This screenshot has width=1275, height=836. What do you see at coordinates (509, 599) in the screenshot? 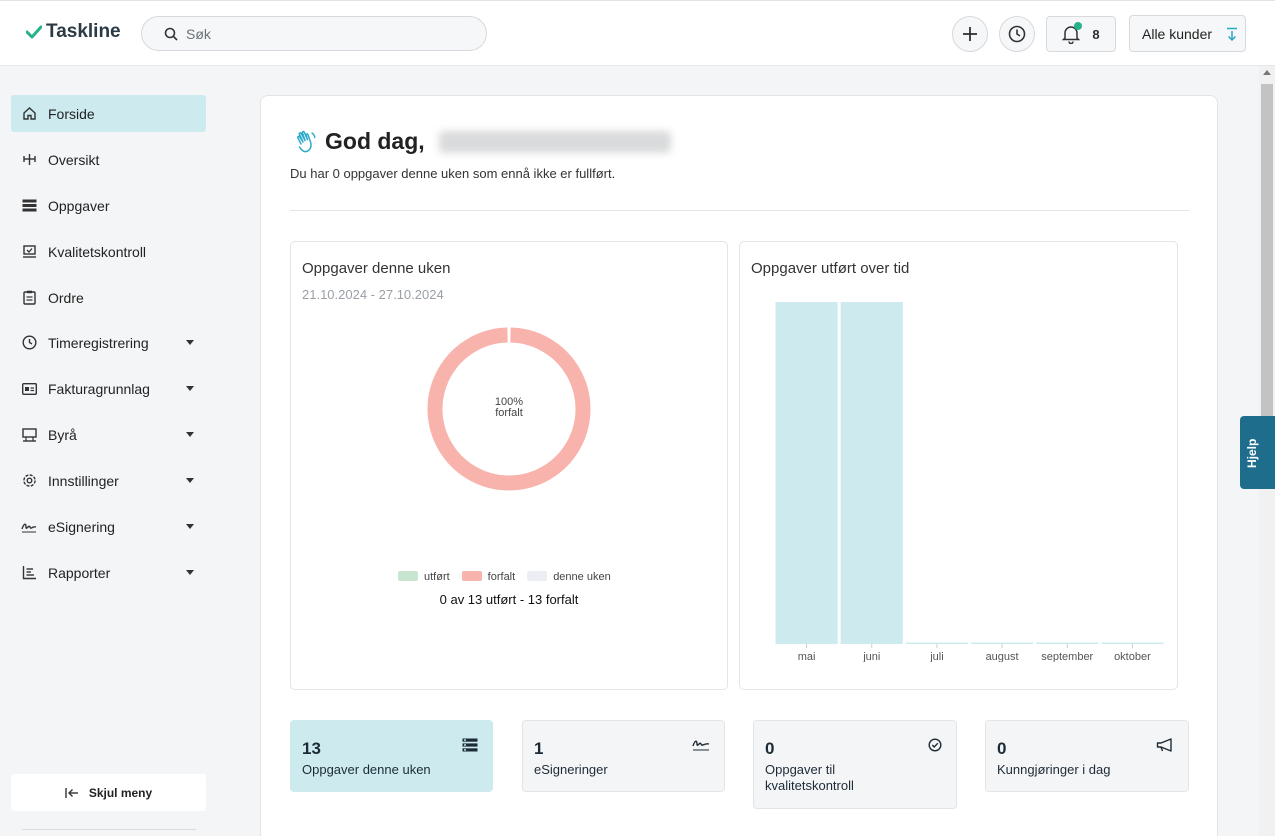
I see `weekly-summary: 0 av 13 utført - 13 forfalt` at bounding box center [509, 599].